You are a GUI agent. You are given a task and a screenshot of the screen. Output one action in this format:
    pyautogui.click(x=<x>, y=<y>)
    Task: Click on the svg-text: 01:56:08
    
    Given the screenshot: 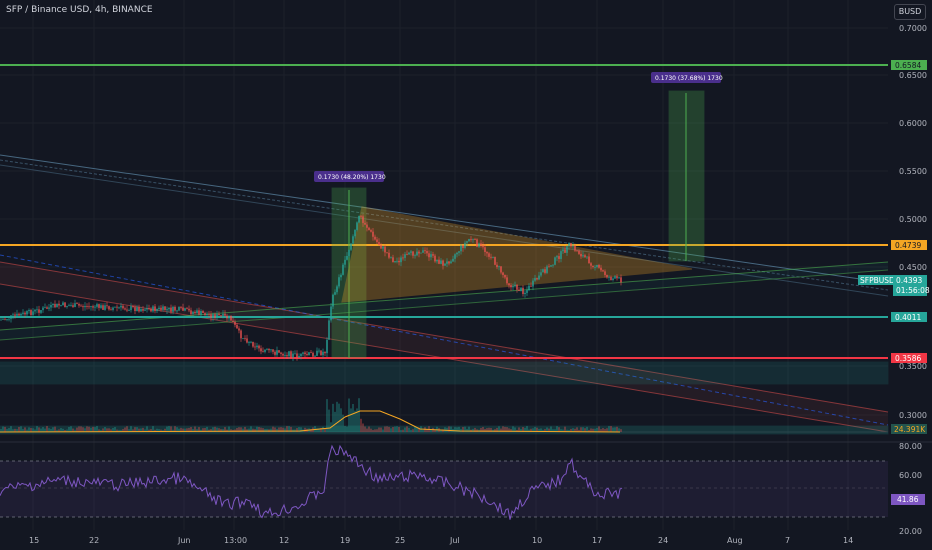 What is the action you would take?
    pyautogui.click(x=913, y=290)
    